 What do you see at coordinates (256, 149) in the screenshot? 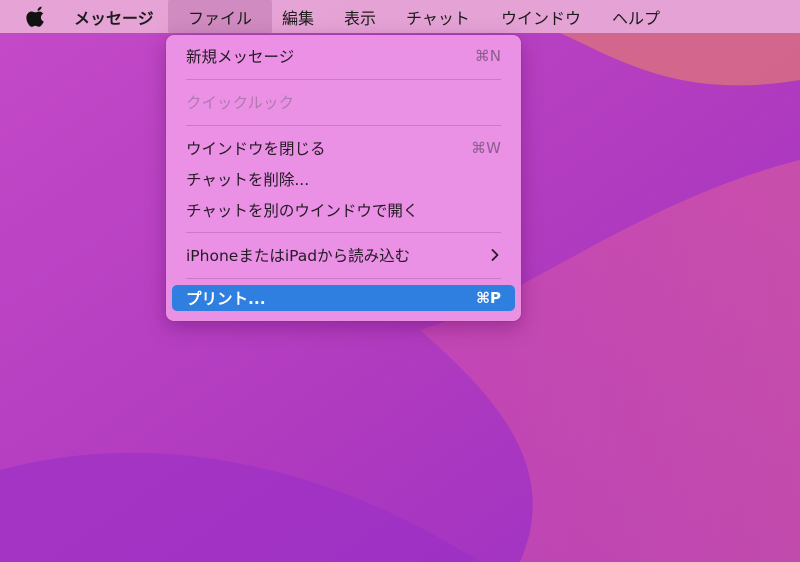
I see `menu-item-label: ウインドウを閉じる` at bounding box center [256, 149].